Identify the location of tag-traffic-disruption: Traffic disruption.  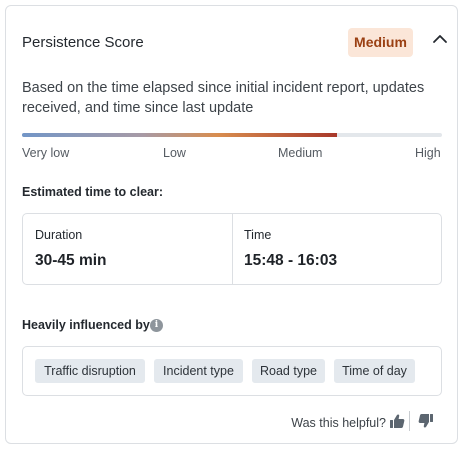
(90, 371).